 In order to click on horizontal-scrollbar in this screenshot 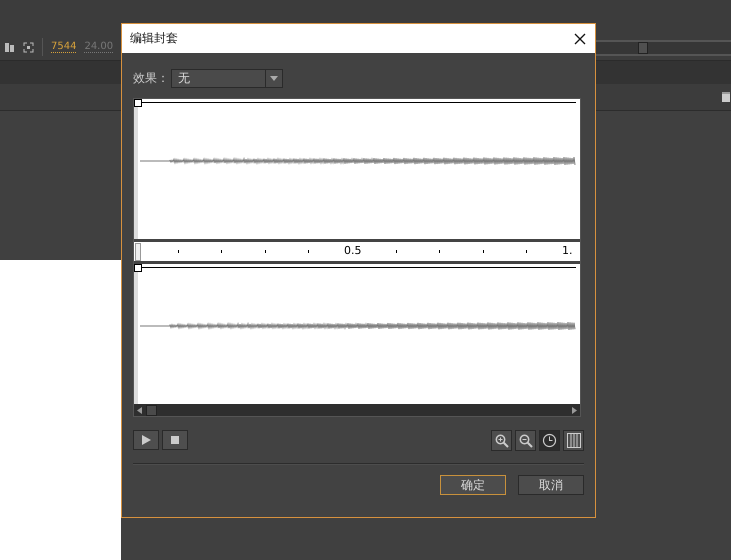, I will do `click(357, 410)`.